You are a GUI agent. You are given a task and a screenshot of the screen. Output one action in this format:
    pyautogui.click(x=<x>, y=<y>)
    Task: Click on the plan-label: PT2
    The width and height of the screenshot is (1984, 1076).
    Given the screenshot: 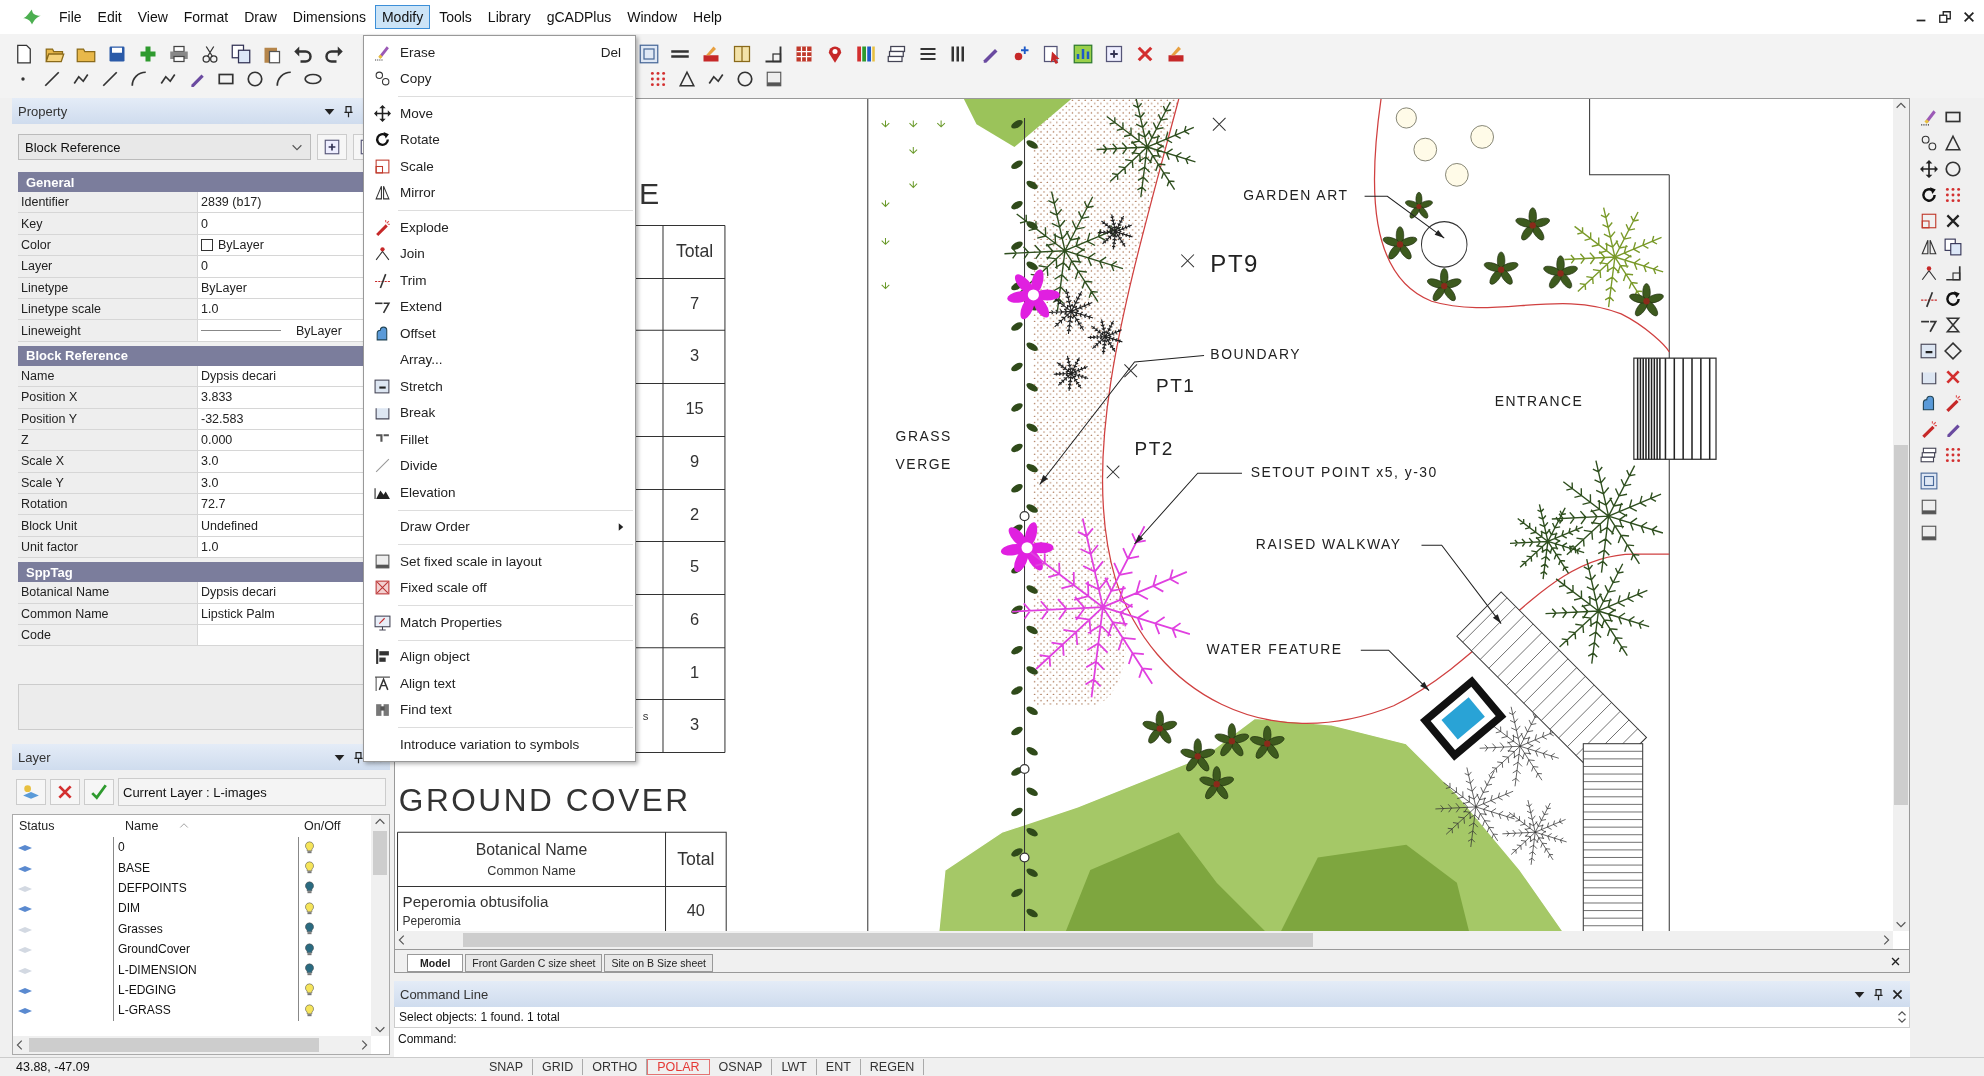 What is the action you would take?
    pyautogui.click(x=1154, y=449)
    